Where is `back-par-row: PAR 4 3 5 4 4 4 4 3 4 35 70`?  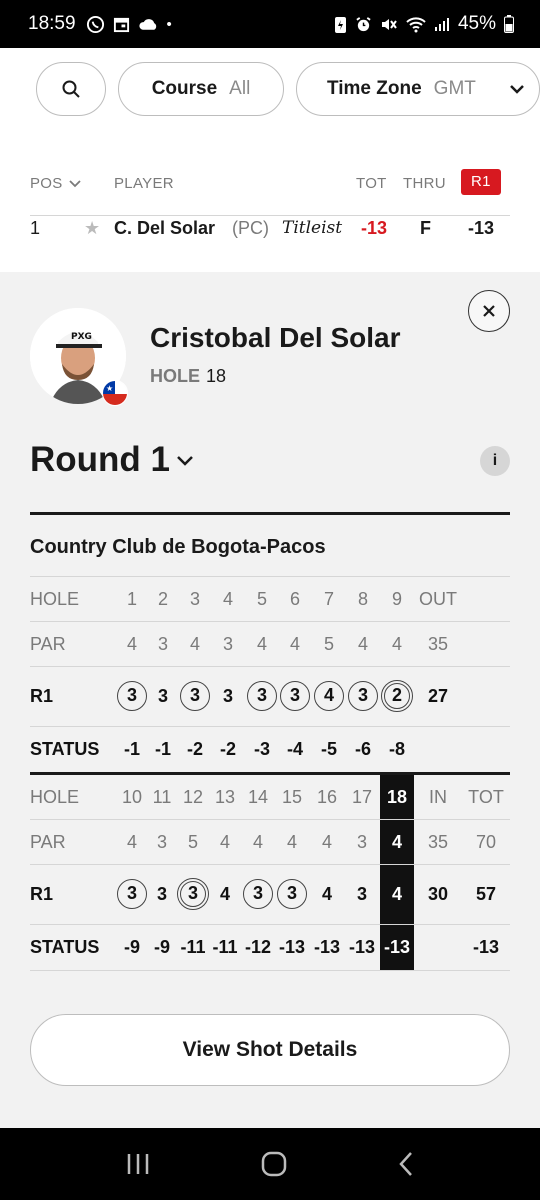
back-par-row: PAR 4 3 5 4 4 4 4 3 4 35 70 is located at coordinates (270, 842).